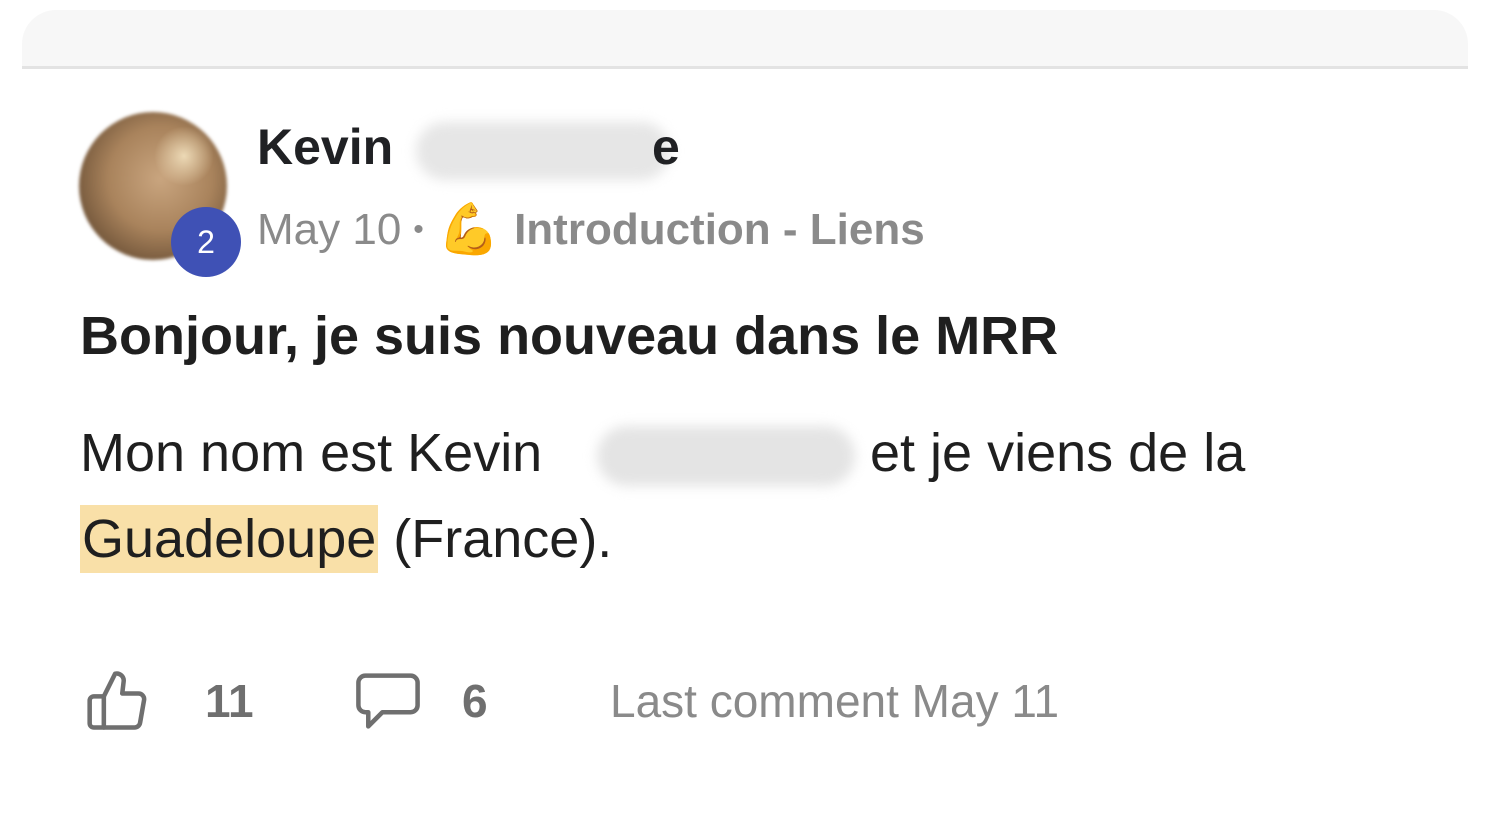  I want to click on category-link: Introduction - Liens, so click(719, 230).